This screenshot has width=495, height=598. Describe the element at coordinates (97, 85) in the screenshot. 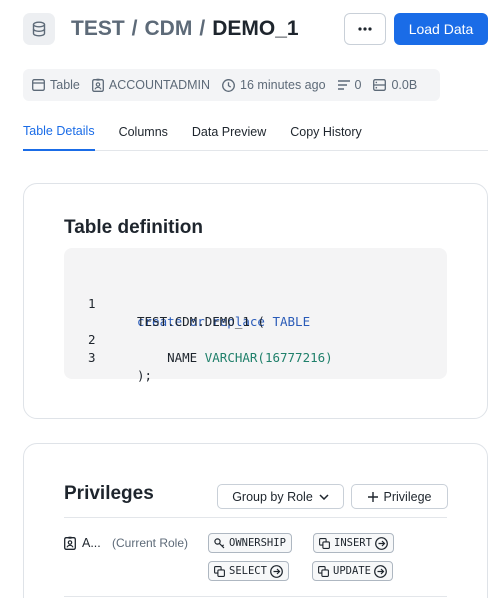

I see `badge-icon` at that location.